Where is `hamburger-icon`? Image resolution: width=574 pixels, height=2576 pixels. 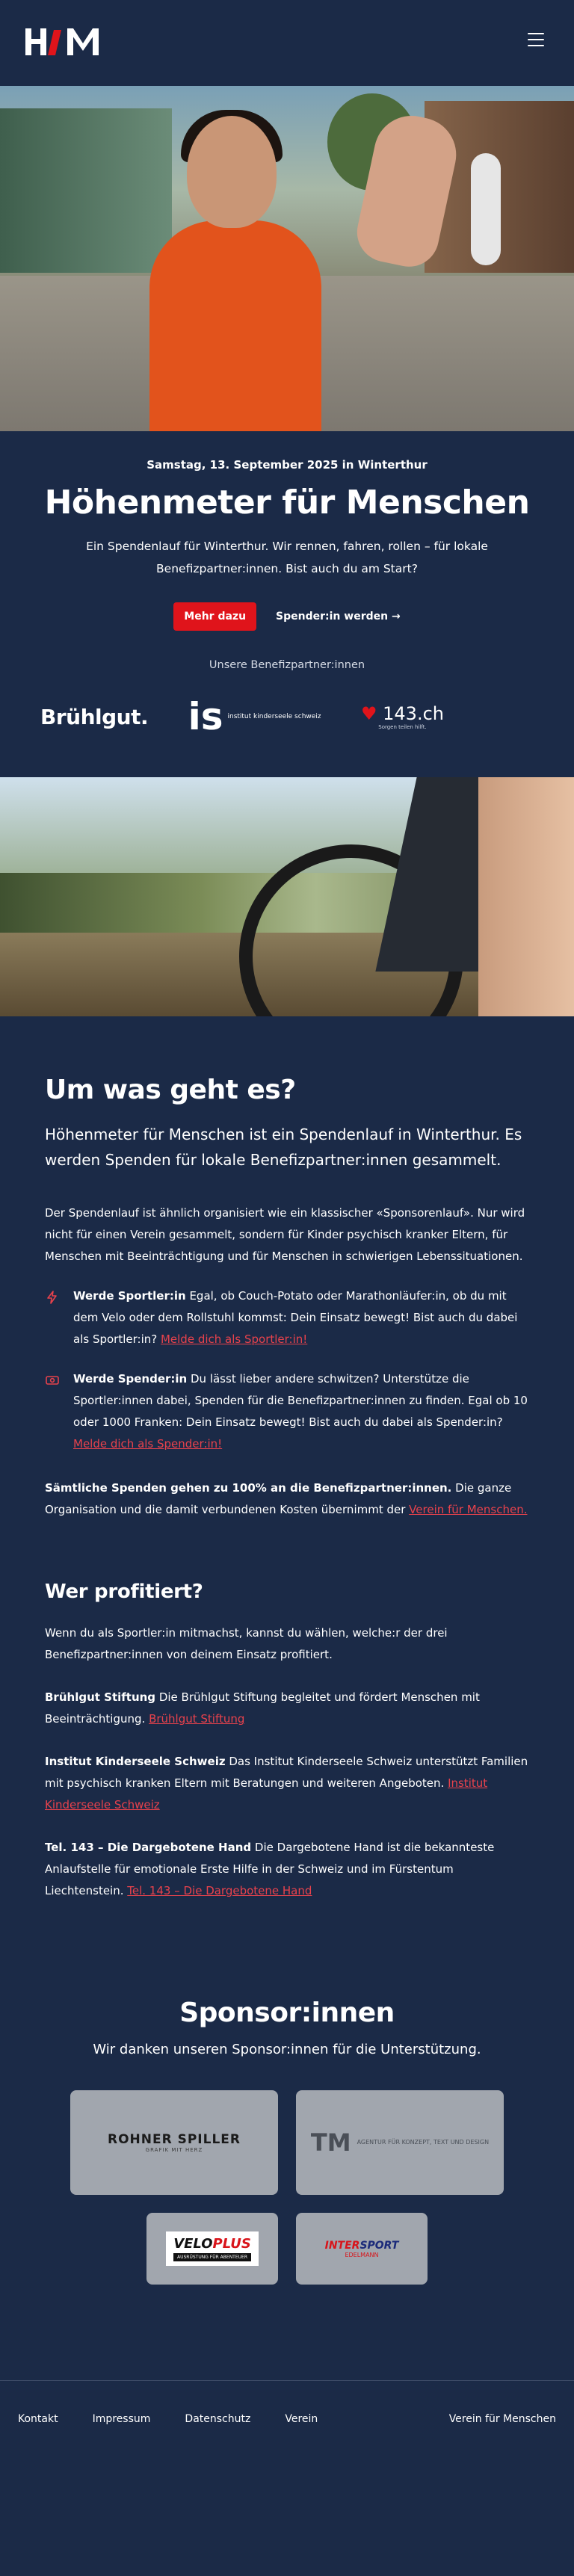
hamburger-icon is located at coordinates (536, 39).